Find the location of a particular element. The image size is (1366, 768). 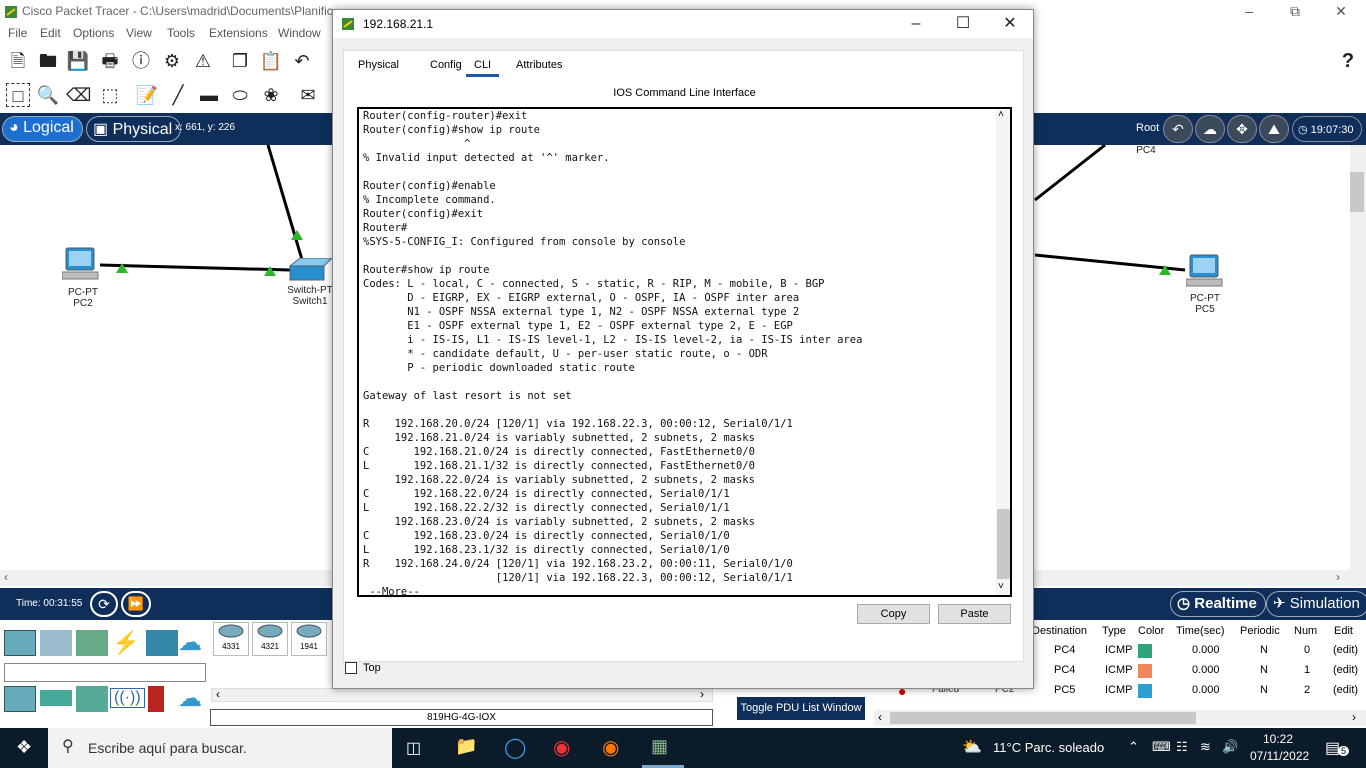

routers-icon is located at coordinates (20, 699).